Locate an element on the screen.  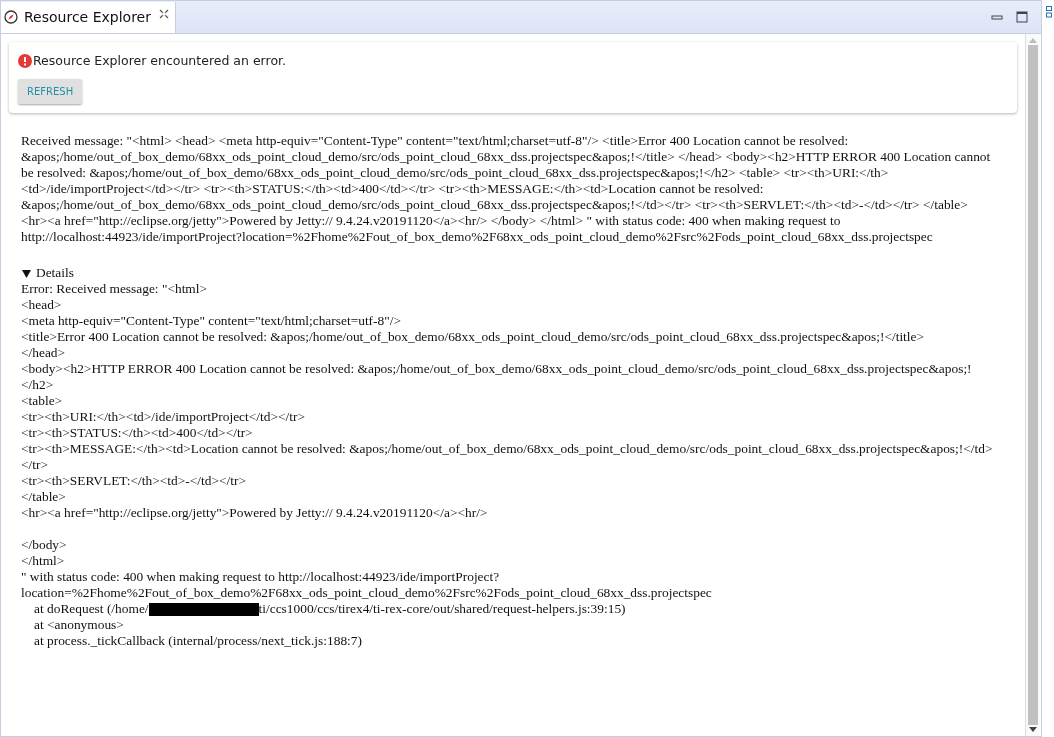
compass-icon is located at coordinates (11, 17).